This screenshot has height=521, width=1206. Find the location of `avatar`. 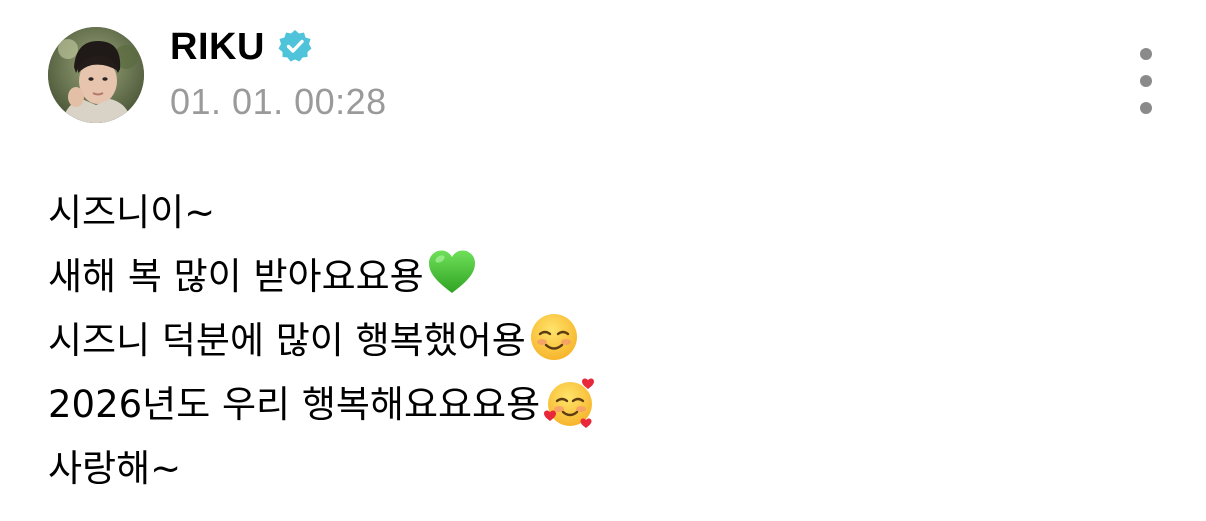

avatar is located at coordinates (96, 75).